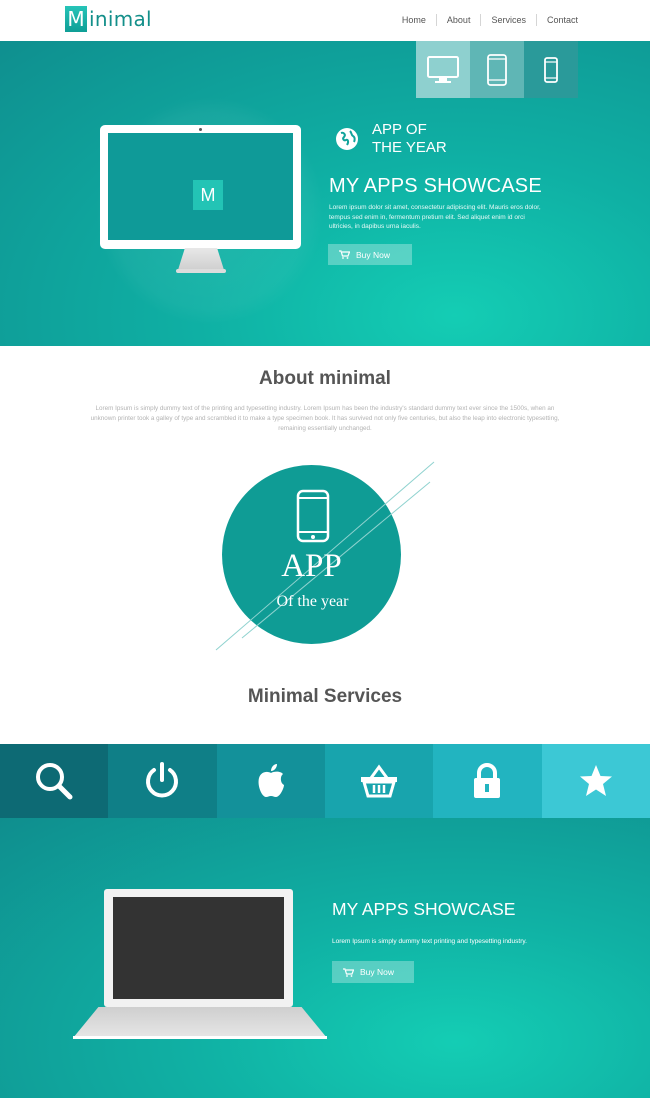 This screenshot has width=650, height=1098. Describe the element at coordinates (325, 696) in the screenshot. I see `services-title: Minimal Services` at that location.